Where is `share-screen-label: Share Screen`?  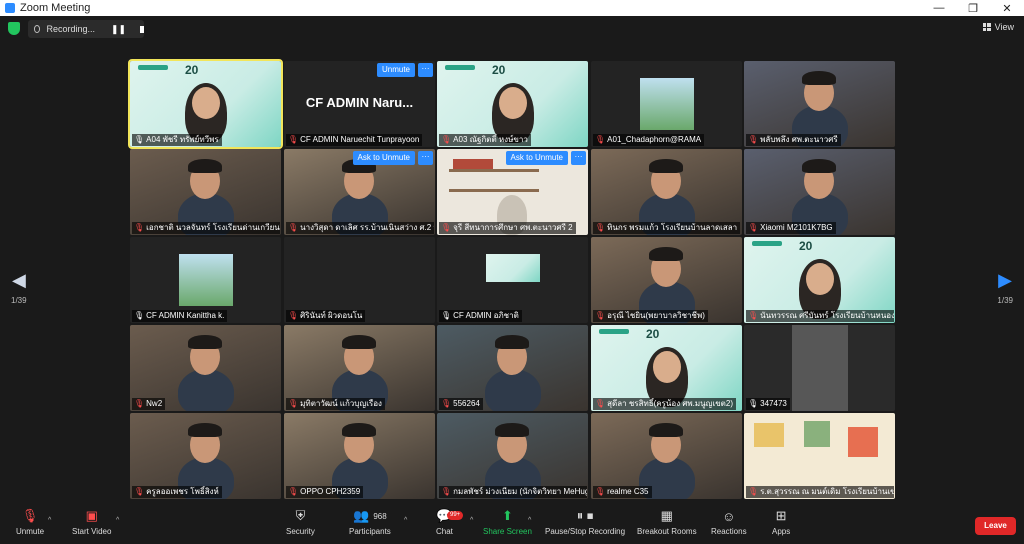 share-screen-label: Share Screen is located at coordinates (507, 531).